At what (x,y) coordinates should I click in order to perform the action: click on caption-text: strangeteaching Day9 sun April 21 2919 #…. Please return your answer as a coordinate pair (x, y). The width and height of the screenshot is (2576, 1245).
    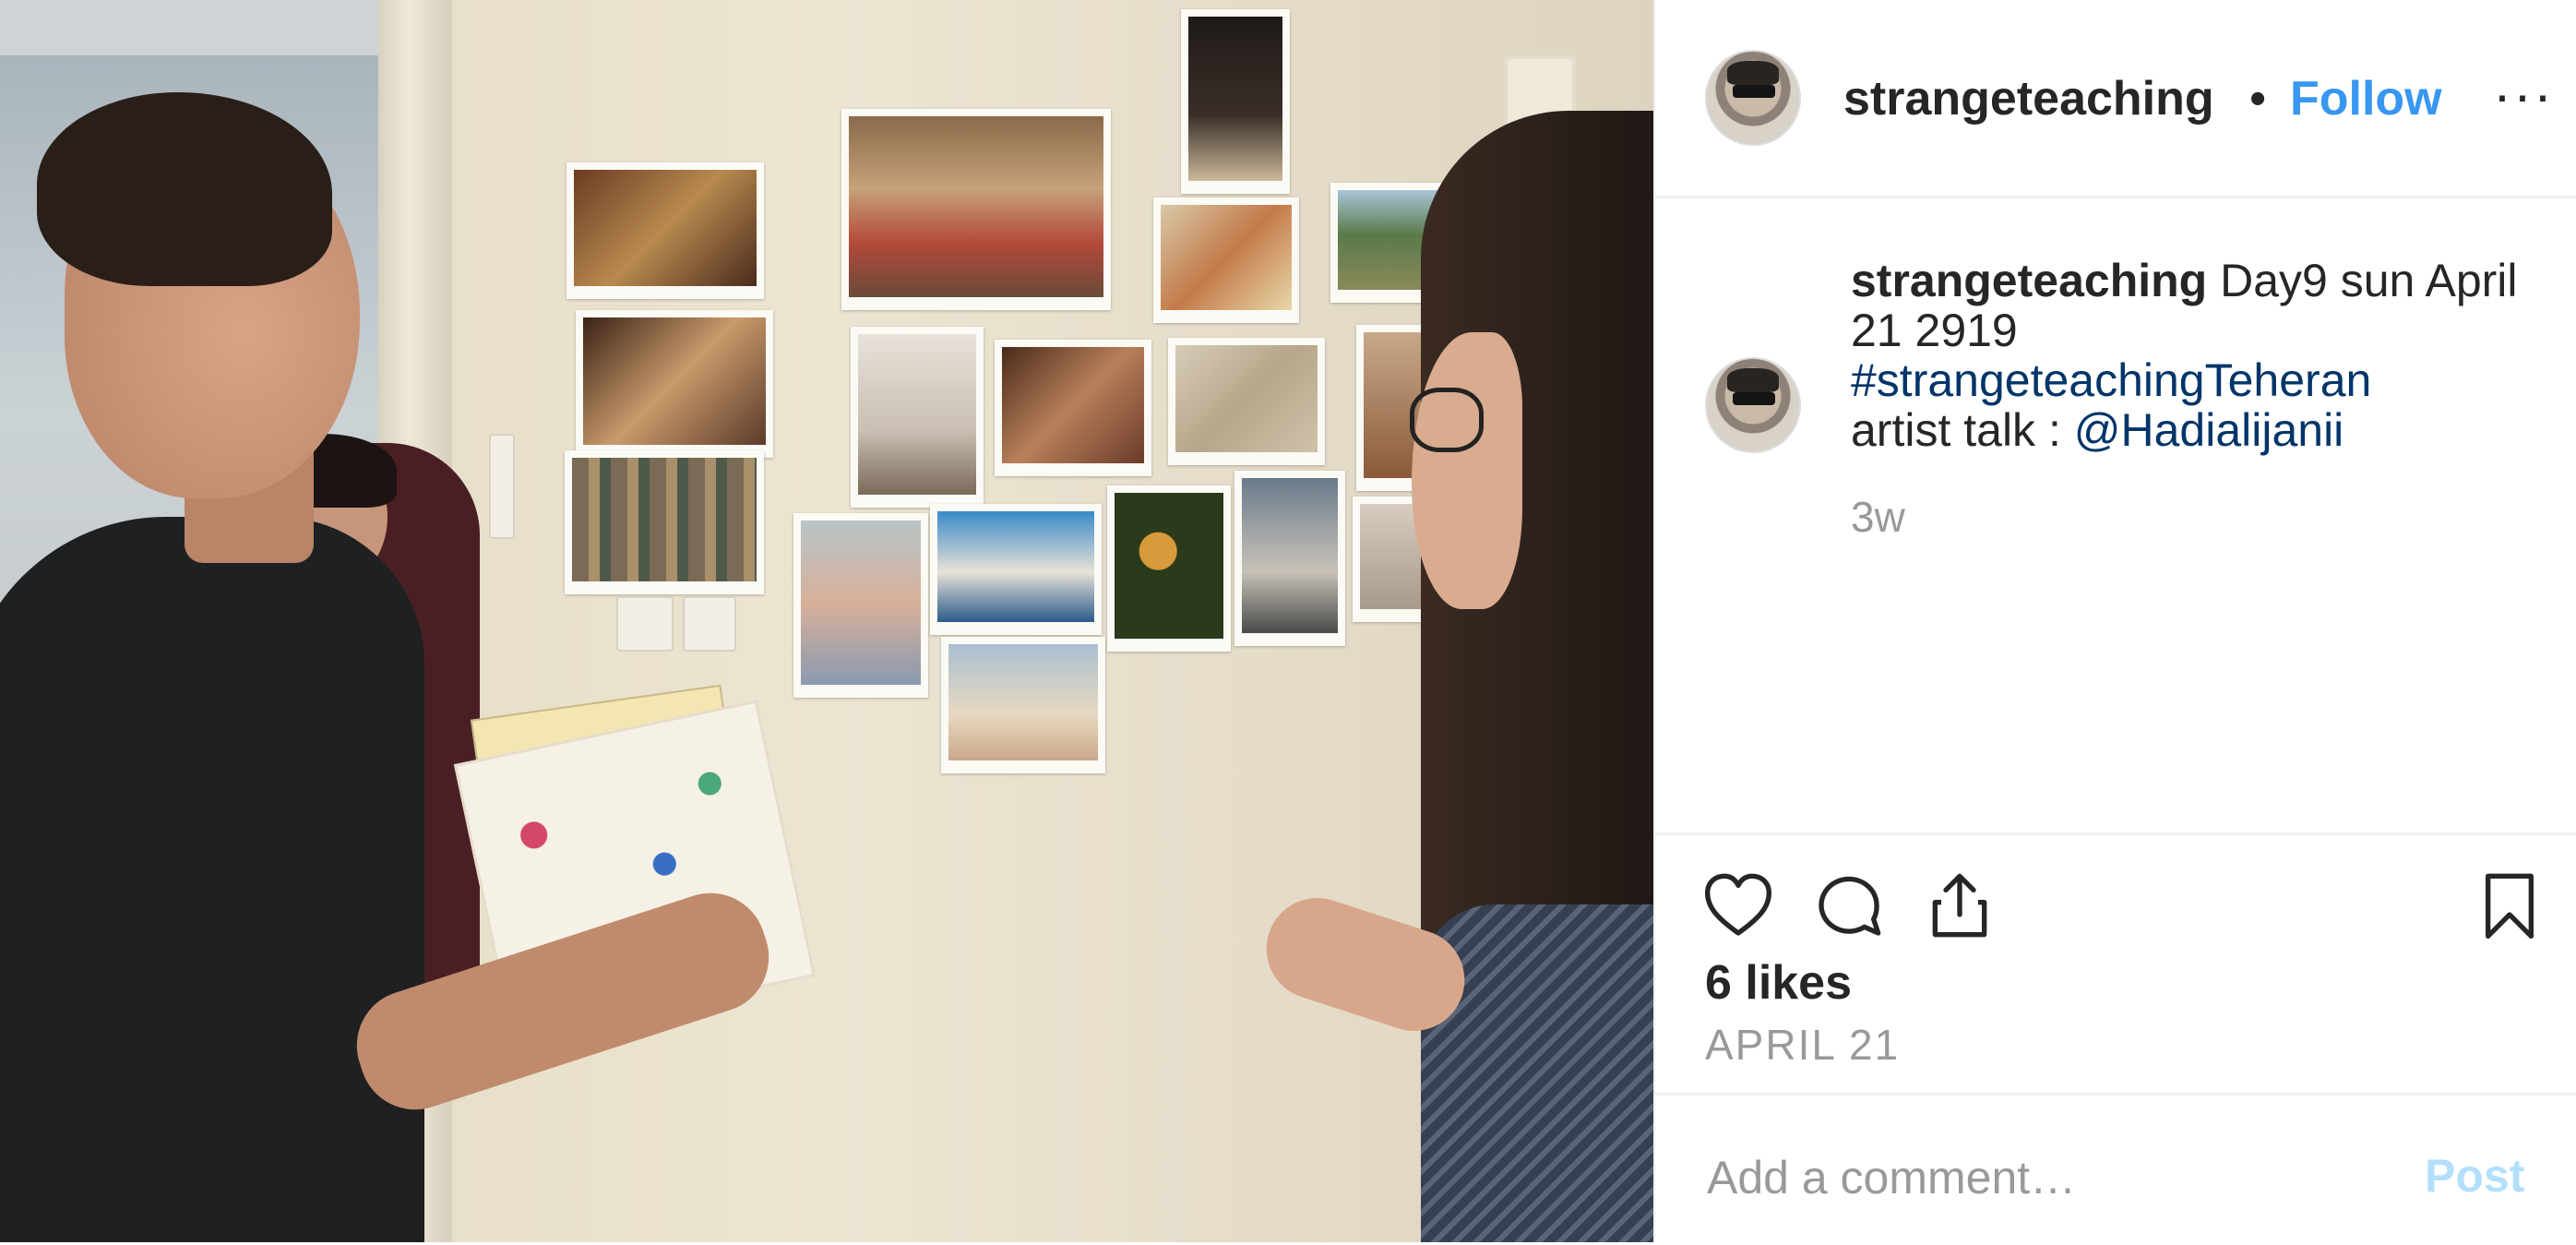
    Looking at the image, I should click on (2192, 355).